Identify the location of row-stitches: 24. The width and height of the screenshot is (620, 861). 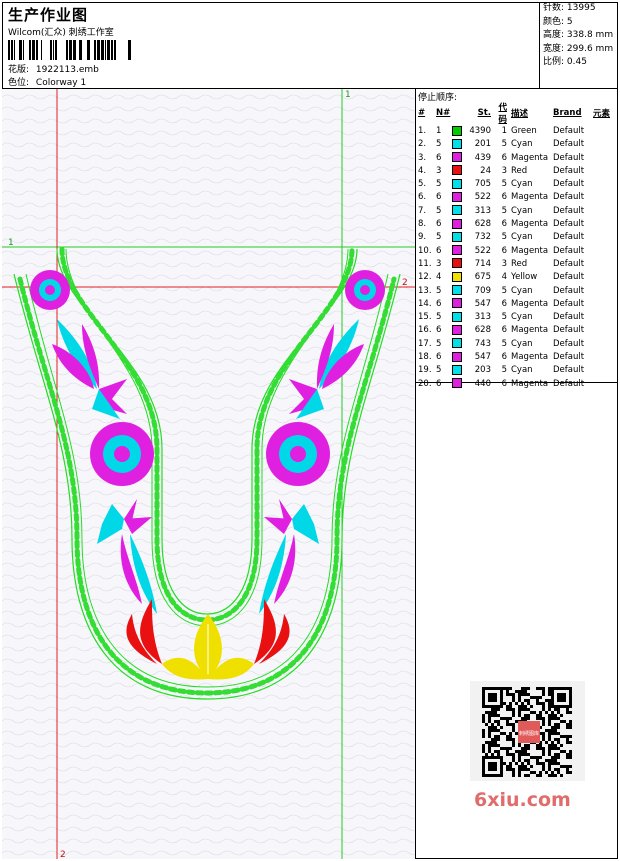
(485, 170).